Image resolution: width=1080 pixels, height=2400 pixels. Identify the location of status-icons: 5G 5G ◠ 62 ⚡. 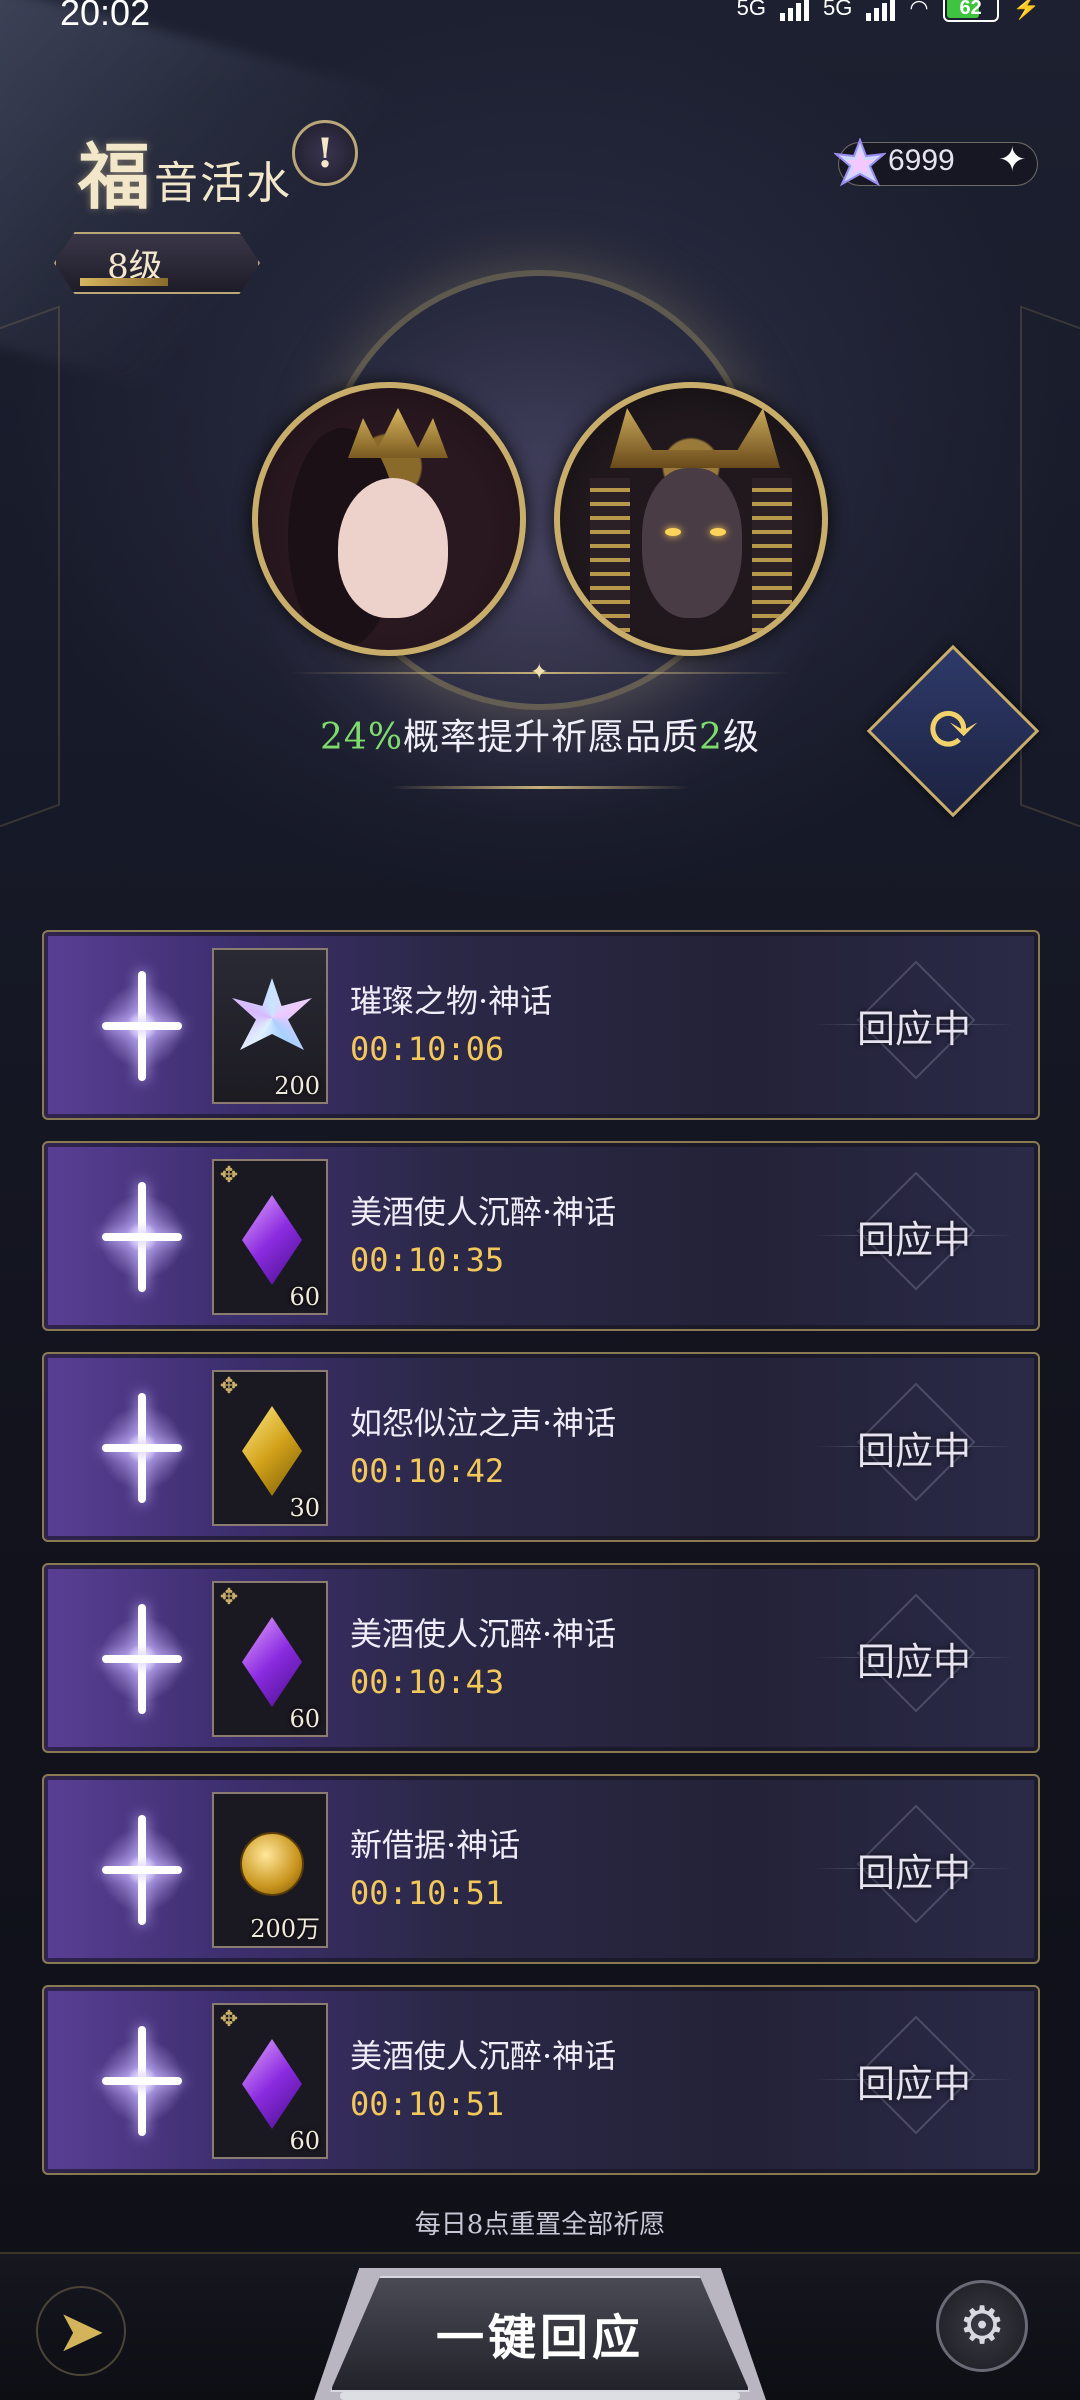
(888, 11).